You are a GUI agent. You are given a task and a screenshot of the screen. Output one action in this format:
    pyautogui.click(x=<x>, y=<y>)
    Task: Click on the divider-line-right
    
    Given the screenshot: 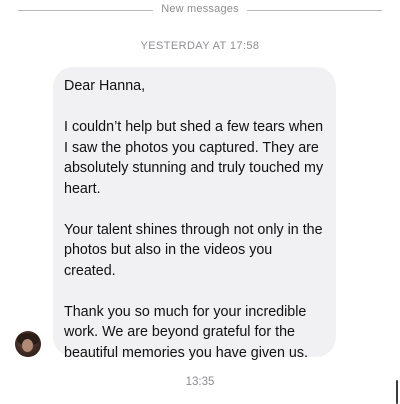 What is the action you would take?
    pyautogui.click(x=314, y=10)
    